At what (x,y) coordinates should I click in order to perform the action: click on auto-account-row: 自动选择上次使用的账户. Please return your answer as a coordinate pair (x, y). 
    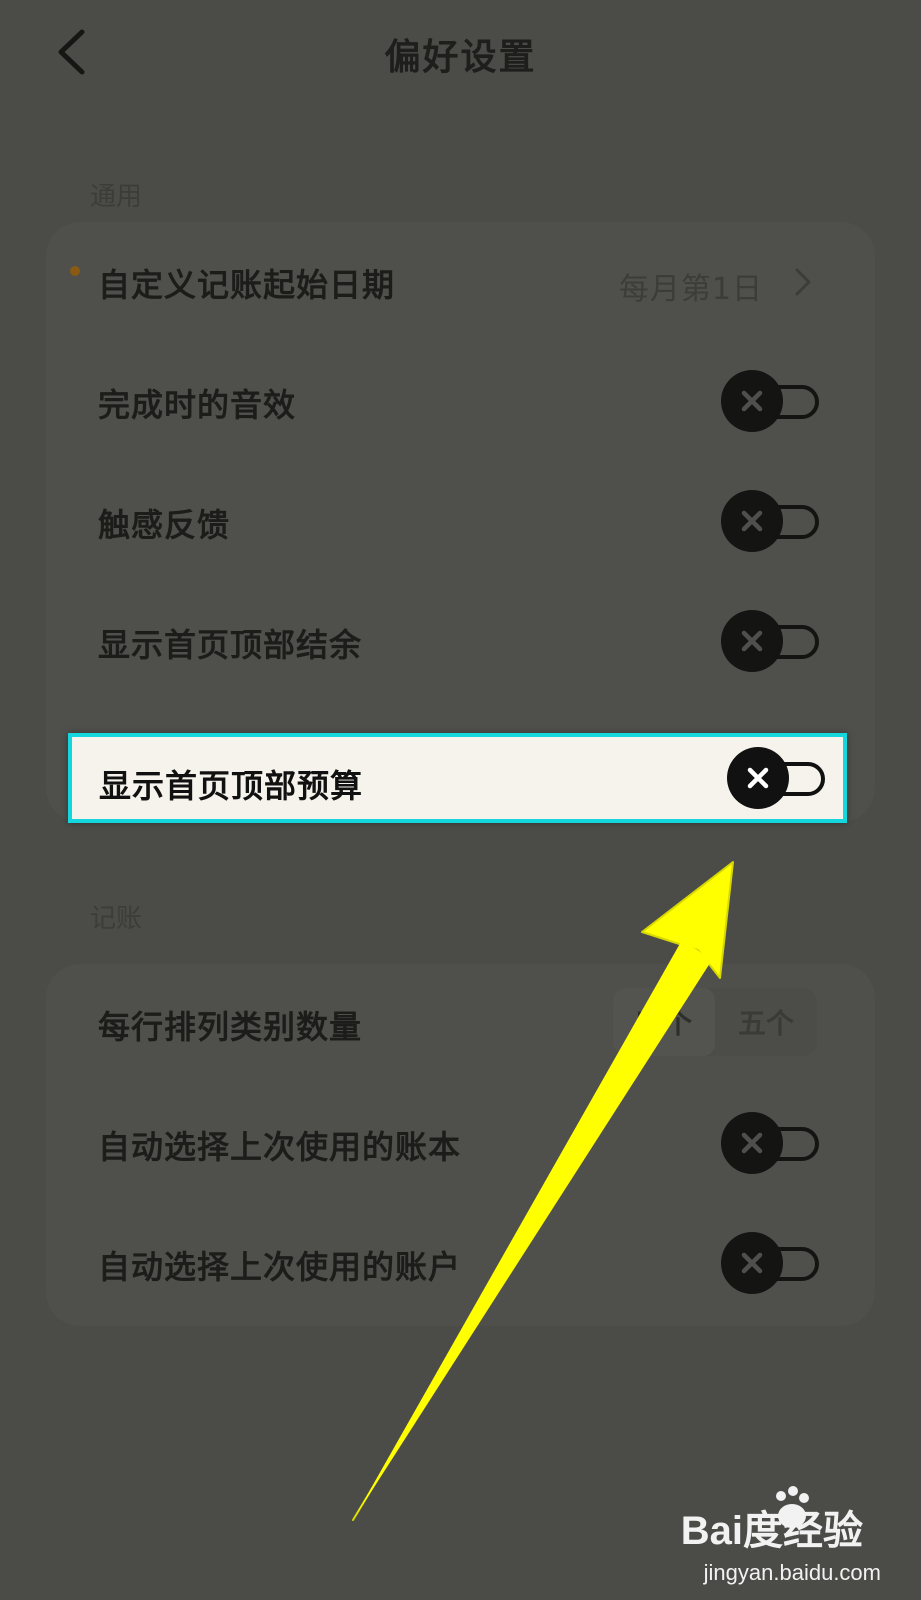
    Looking at the image, I should click on (460, 1264).